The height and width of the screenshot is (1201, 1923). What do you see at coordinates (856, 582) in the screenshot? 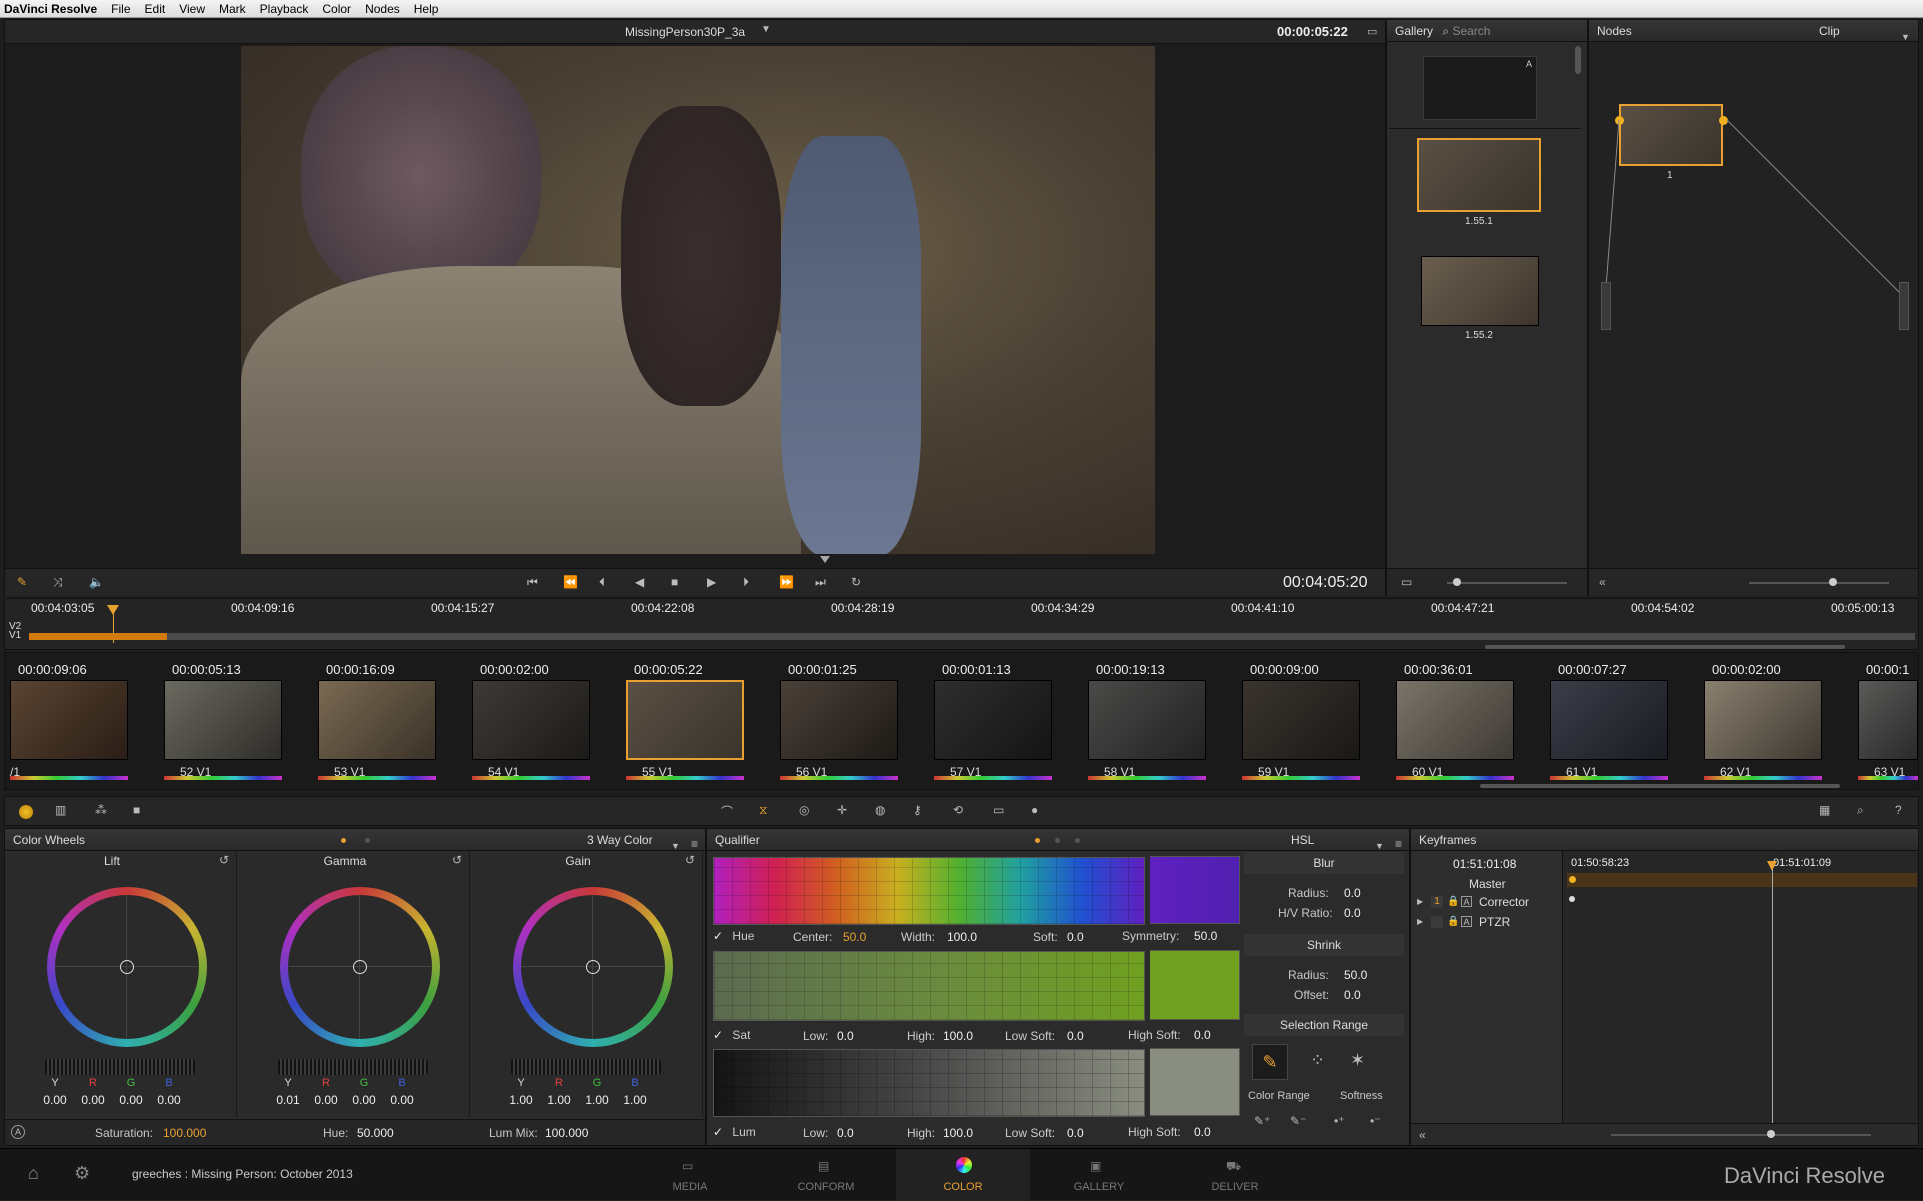
I see `loop-icon: ↻` at bounding box center [856, 582].